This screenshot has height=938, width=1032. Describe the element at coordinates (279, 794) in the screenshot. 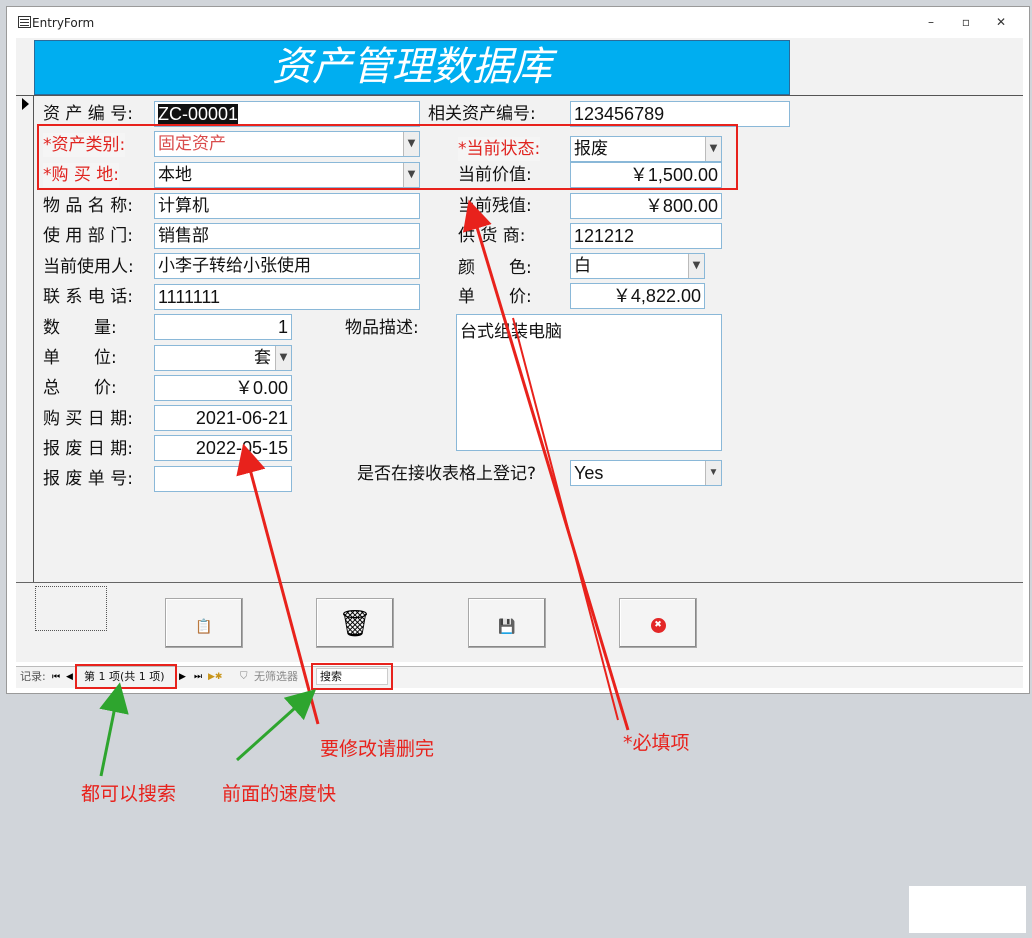

I see `faster-note: 前面的速度快` at that location.